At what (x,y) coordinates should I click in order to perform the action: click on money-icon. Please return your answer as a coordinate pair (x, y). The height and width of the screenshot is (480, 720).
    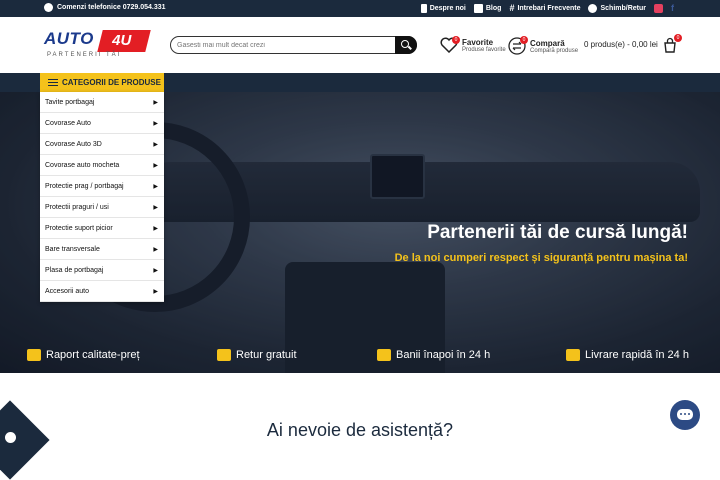
    Looking at the image, I should click on (384, 355).